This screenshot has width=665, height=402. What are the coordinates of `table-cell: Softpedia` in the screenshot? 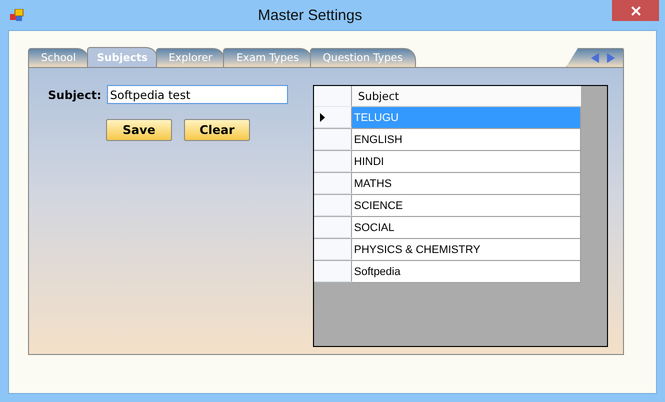 It's located at (466, 272).